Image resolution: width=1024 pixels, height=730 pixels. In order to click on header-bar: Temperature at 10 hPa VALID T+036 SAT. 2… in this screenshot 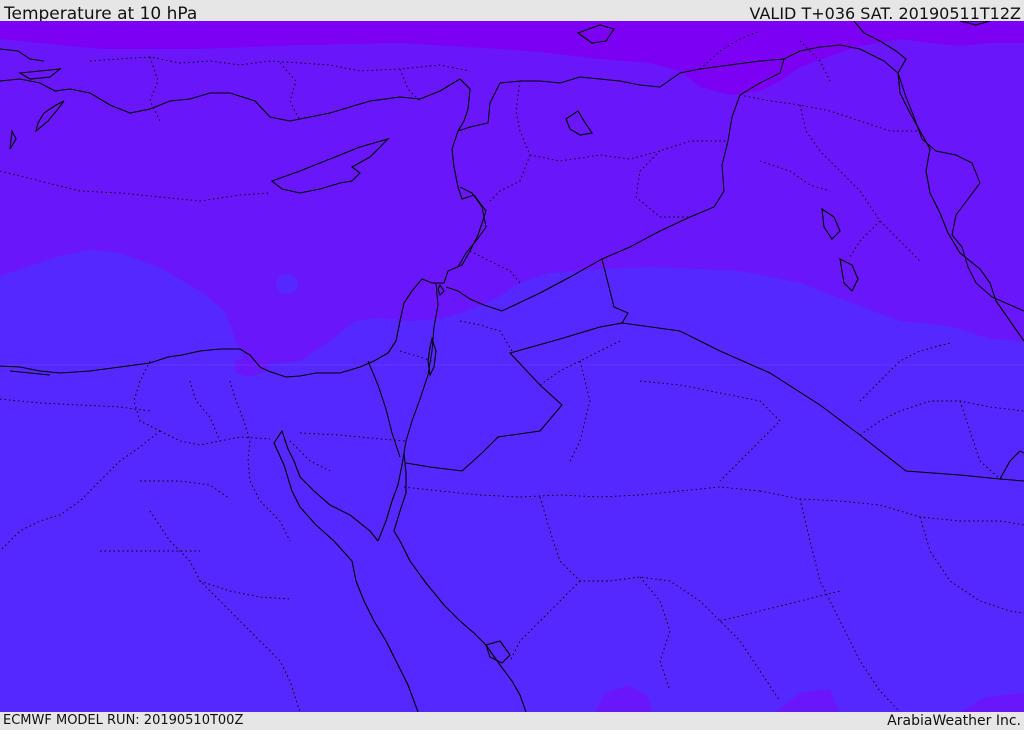, I will do `click(512, 12)`.